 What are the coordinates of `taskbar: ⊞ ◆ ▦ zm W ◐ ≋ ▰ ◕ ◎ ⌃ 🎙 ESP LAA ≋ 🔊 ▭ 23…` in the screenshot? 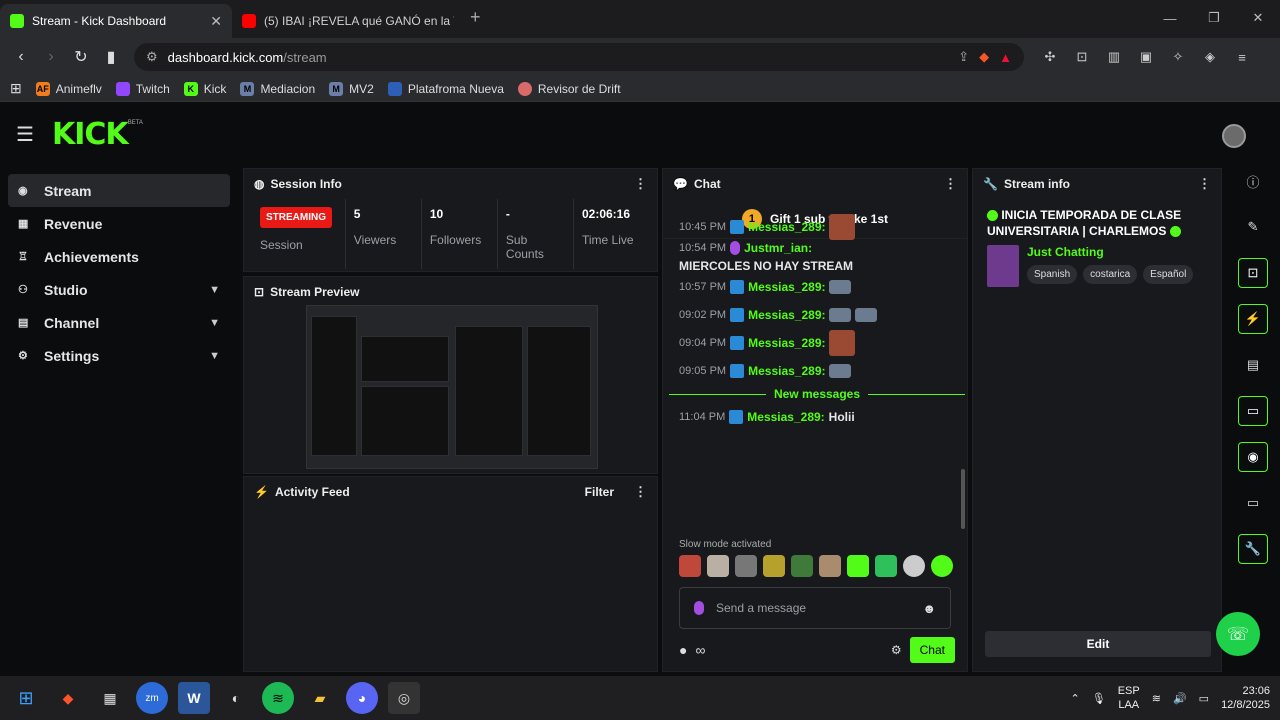 It's located at (640, 698).